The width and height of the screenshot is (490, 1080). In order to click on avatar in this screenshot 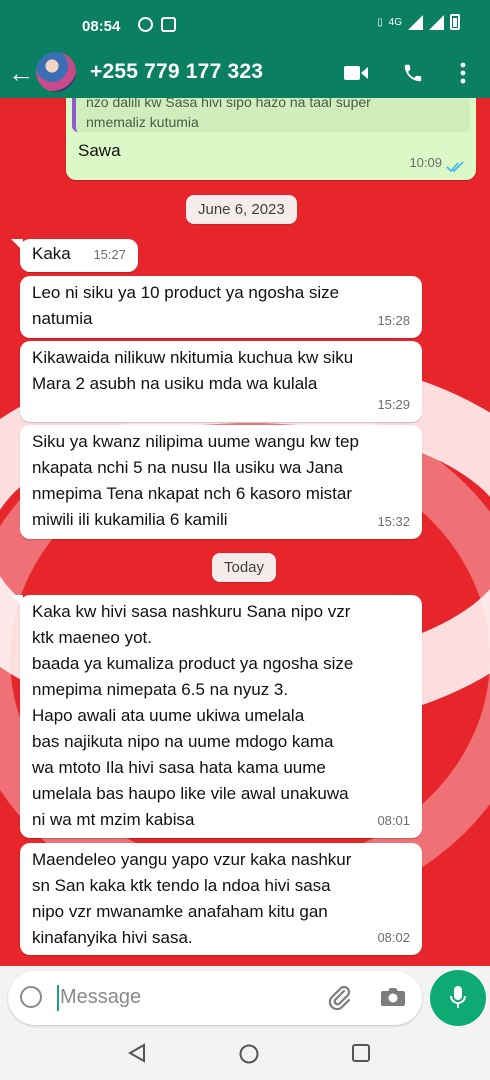, I will do `click(56, 72)`.